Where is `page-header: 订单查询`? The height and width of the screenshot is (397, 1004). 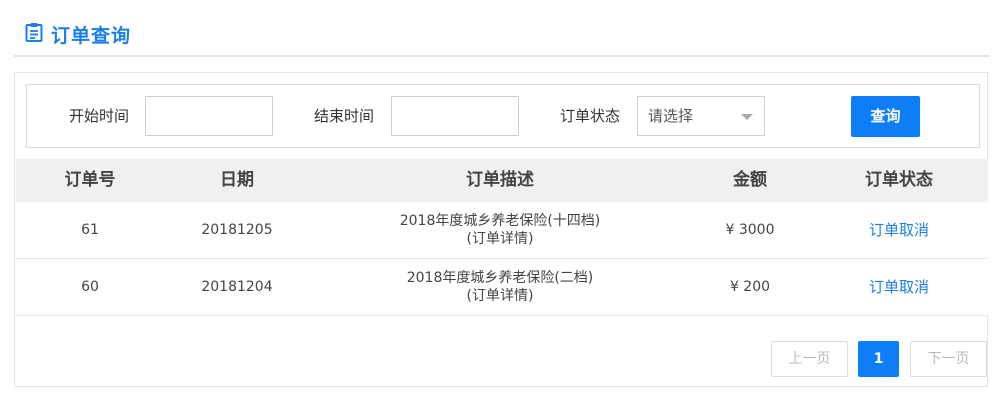
page-header: 订单查询 is located at coordinates (78, 34).